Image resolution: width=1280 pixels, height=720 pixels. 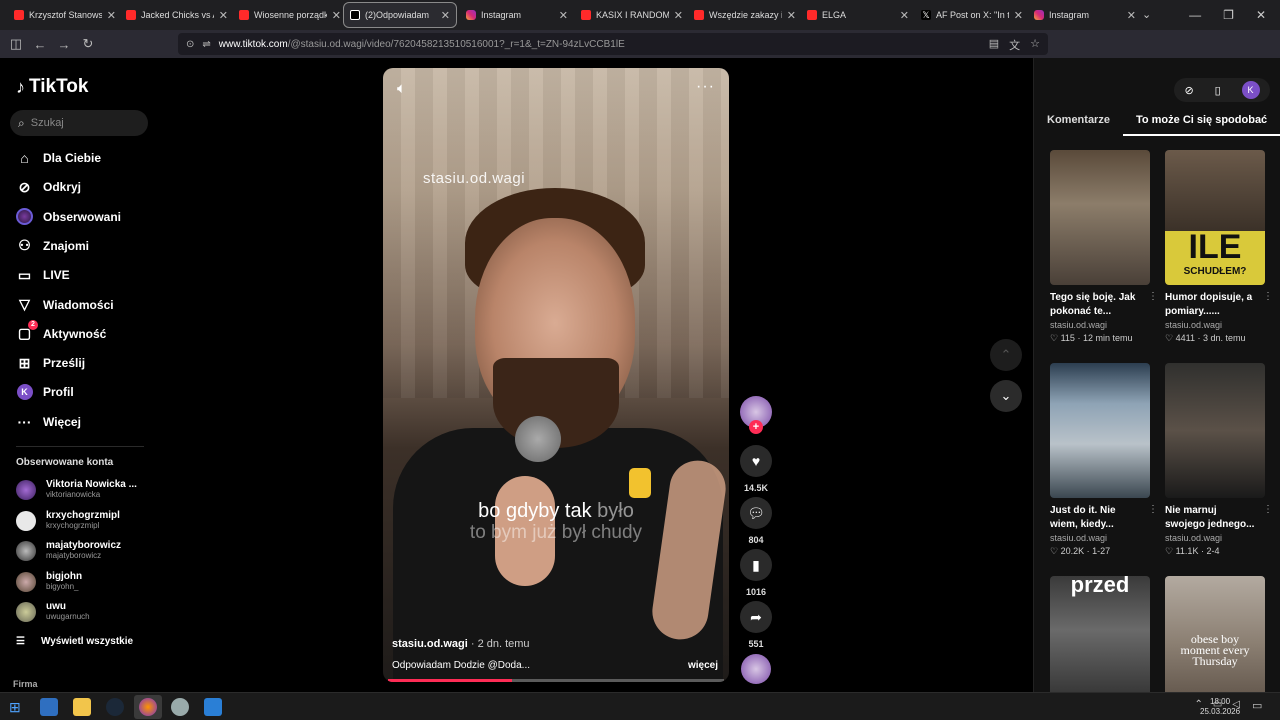 I want to click on volume-icon: 🔈︎, so click(x=401, y=88).